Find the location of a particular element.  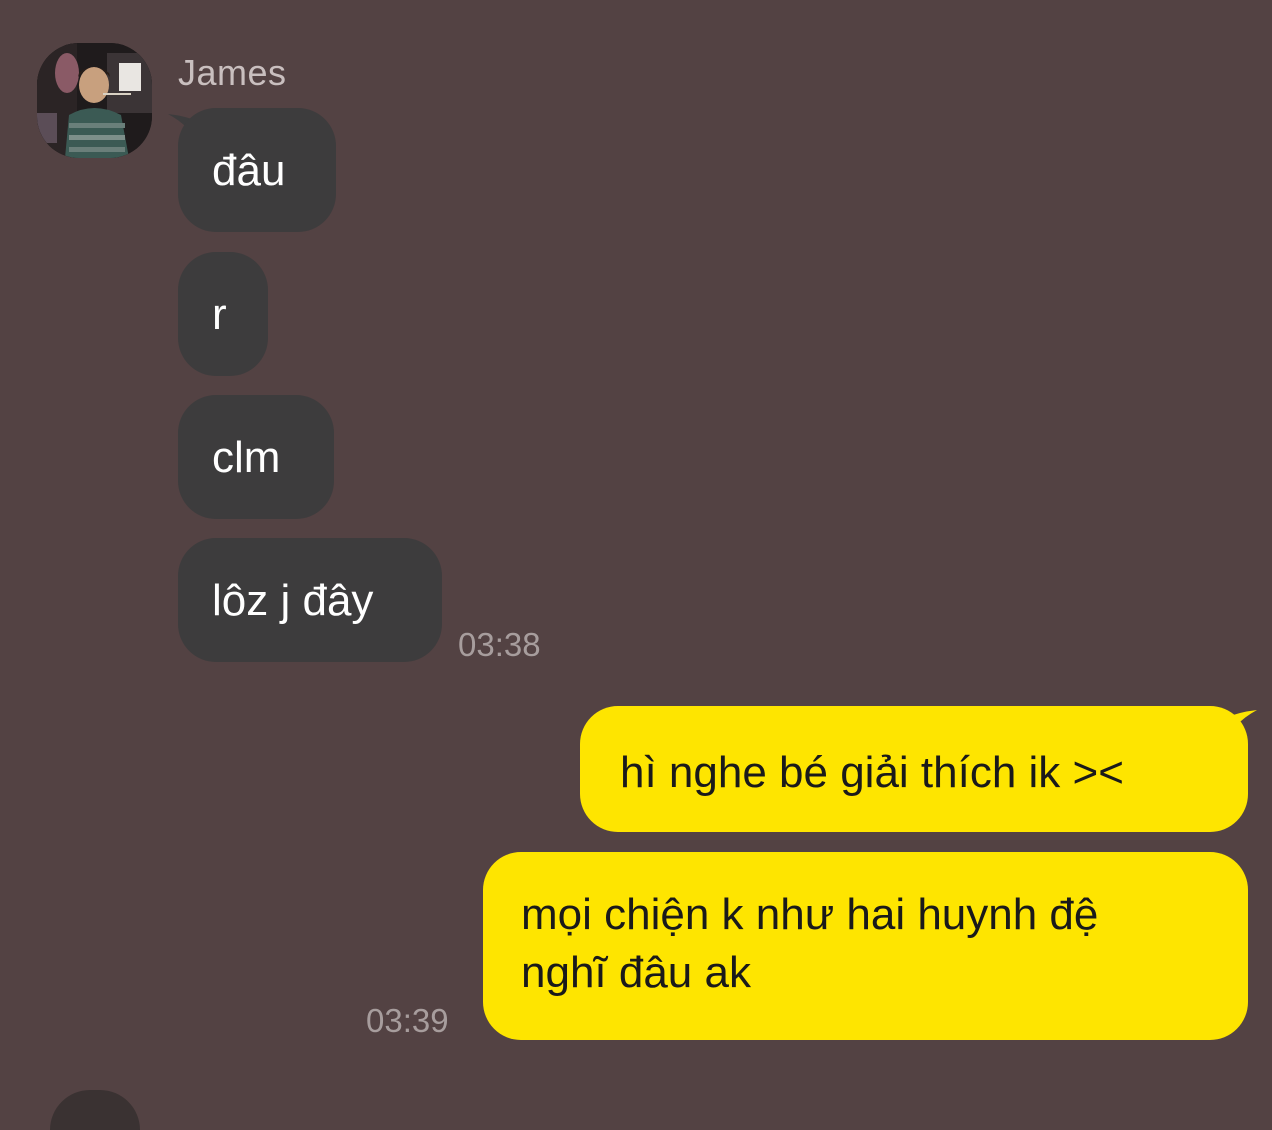

incoming-message: r is located at coordinates (223, 314).